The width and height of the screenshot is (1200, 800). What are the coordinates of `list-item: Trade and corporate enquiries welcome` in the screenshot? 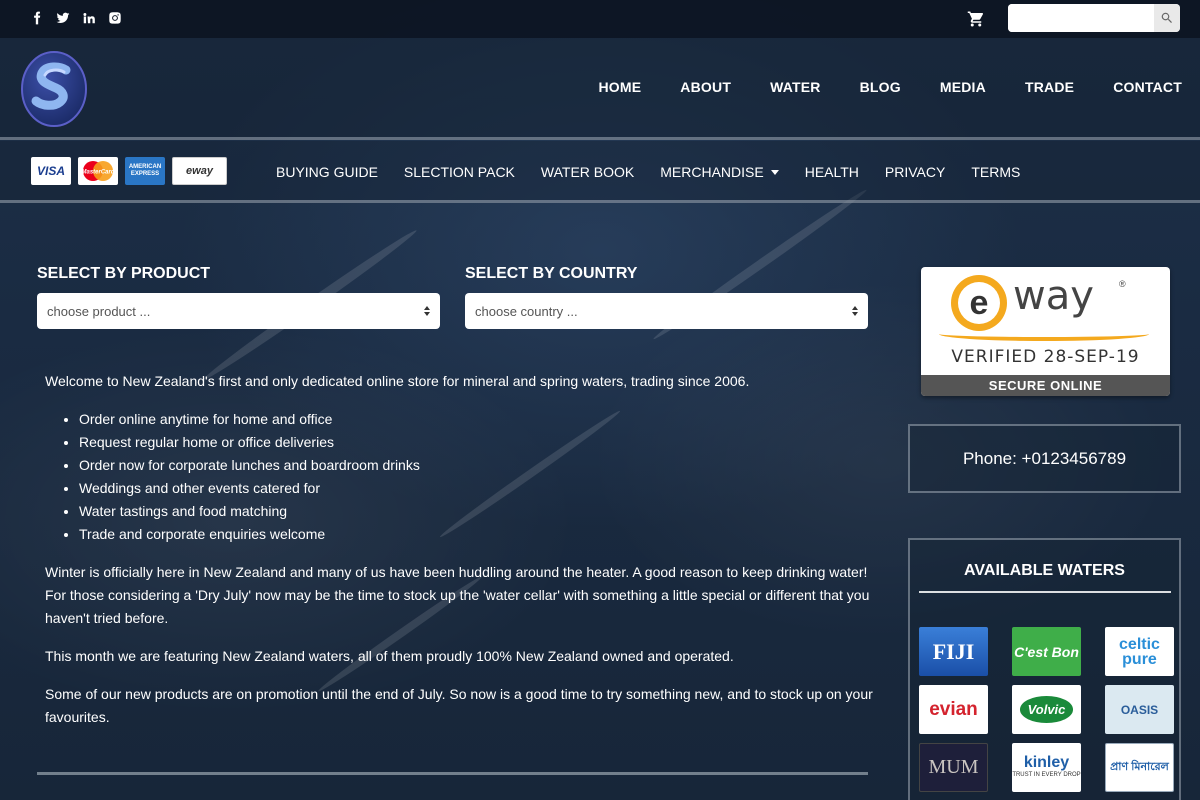 It's located at (477, 534).